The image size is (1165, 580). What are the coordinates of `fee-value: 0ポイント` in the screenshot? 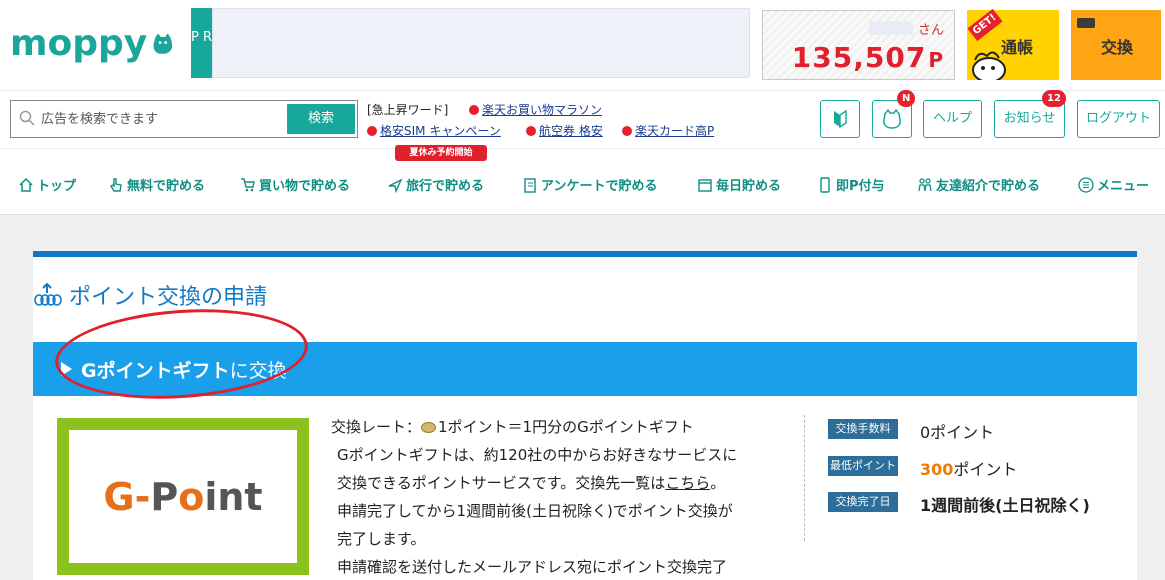 It's located at (957, 432).